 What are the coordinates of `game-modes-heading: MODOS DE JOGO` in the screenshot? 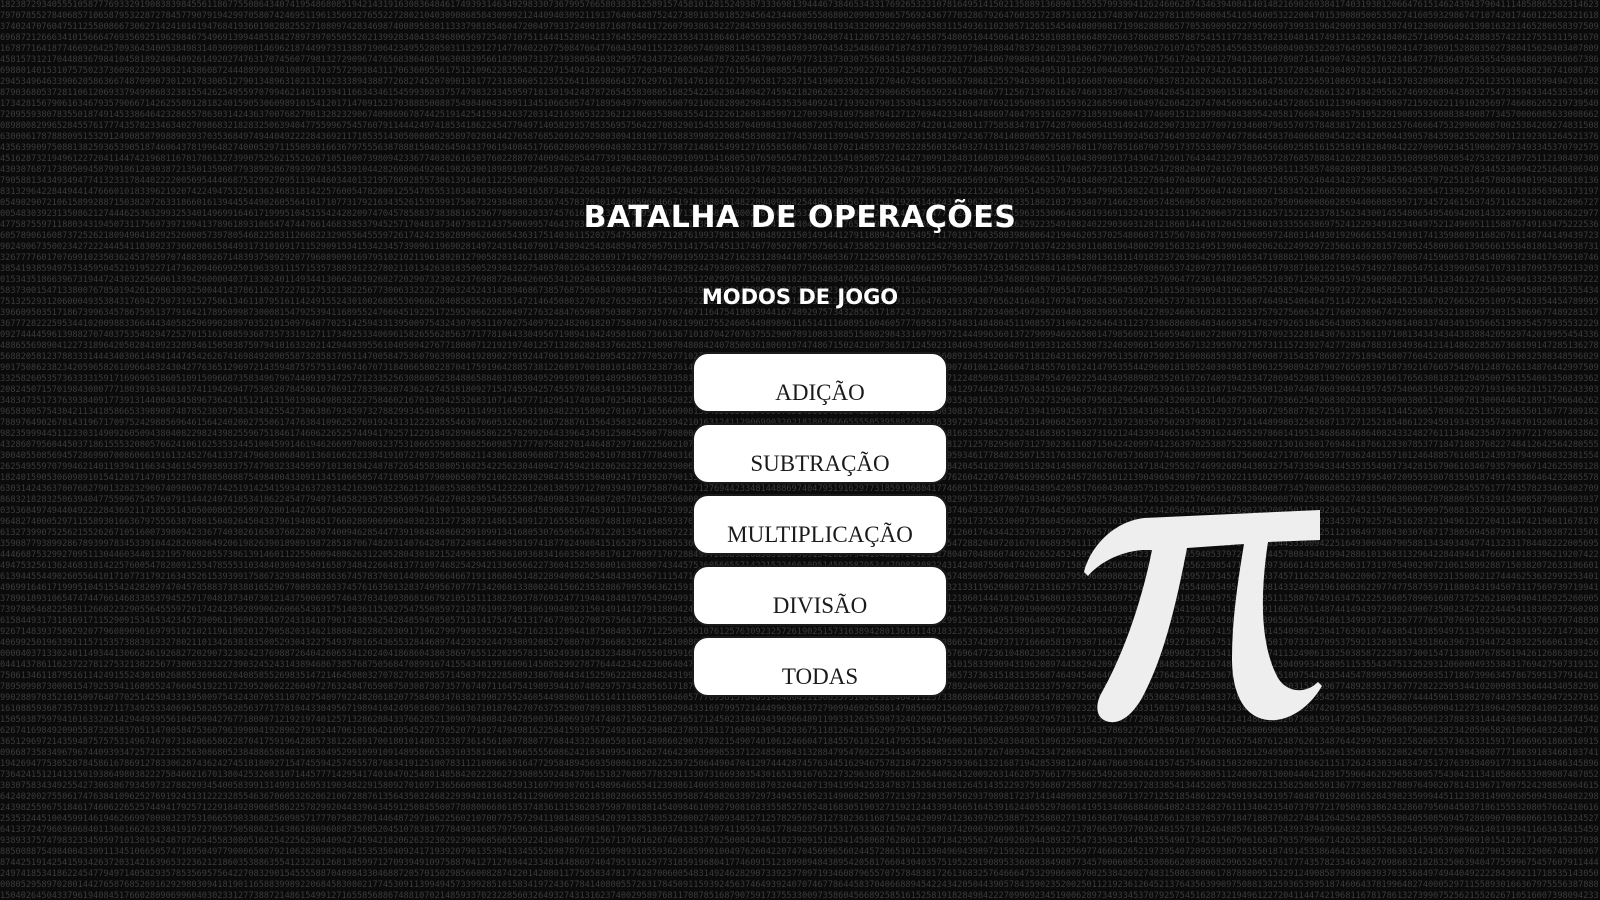 It's located at (800, 297).